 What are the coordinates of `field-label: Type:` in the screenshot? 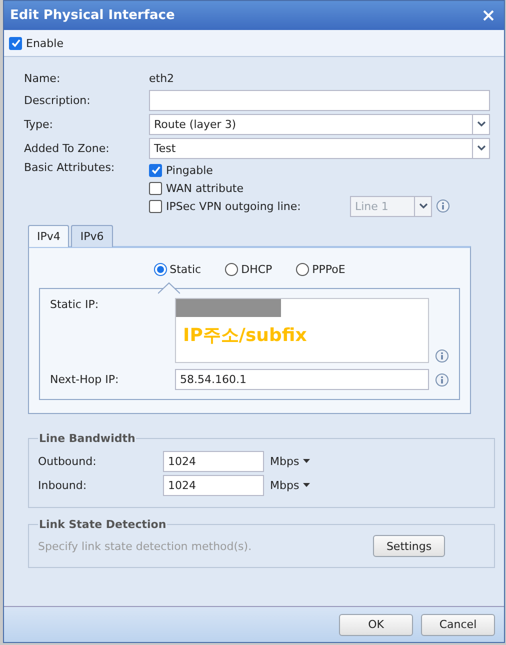 It's located at (39, 124).